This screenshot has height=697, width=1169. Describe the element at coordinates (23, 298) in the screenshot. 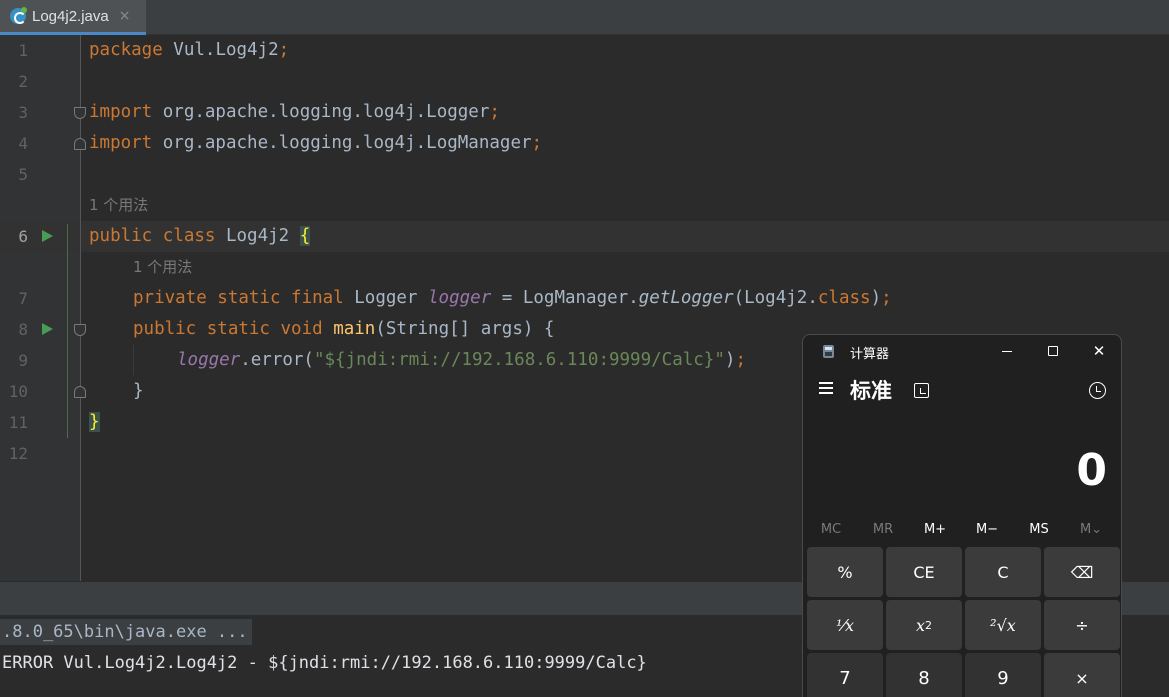

I see `line-number: 7` at that location.